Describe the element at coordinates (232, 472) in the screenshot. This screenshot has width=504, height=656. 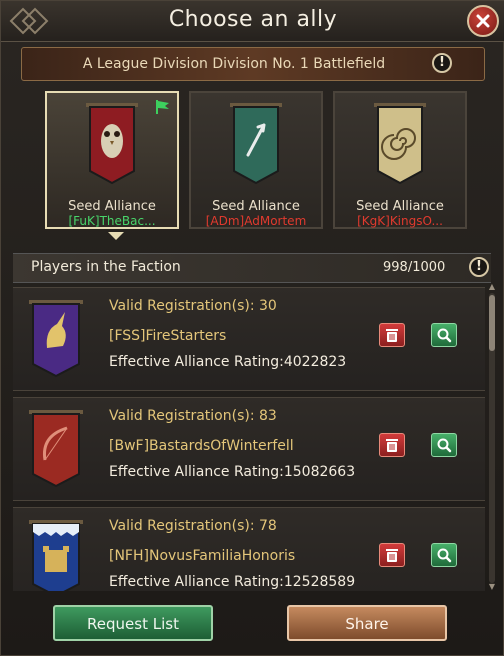
I see `alliance-rating: Effective Alliance Rating:15082663` at that location.